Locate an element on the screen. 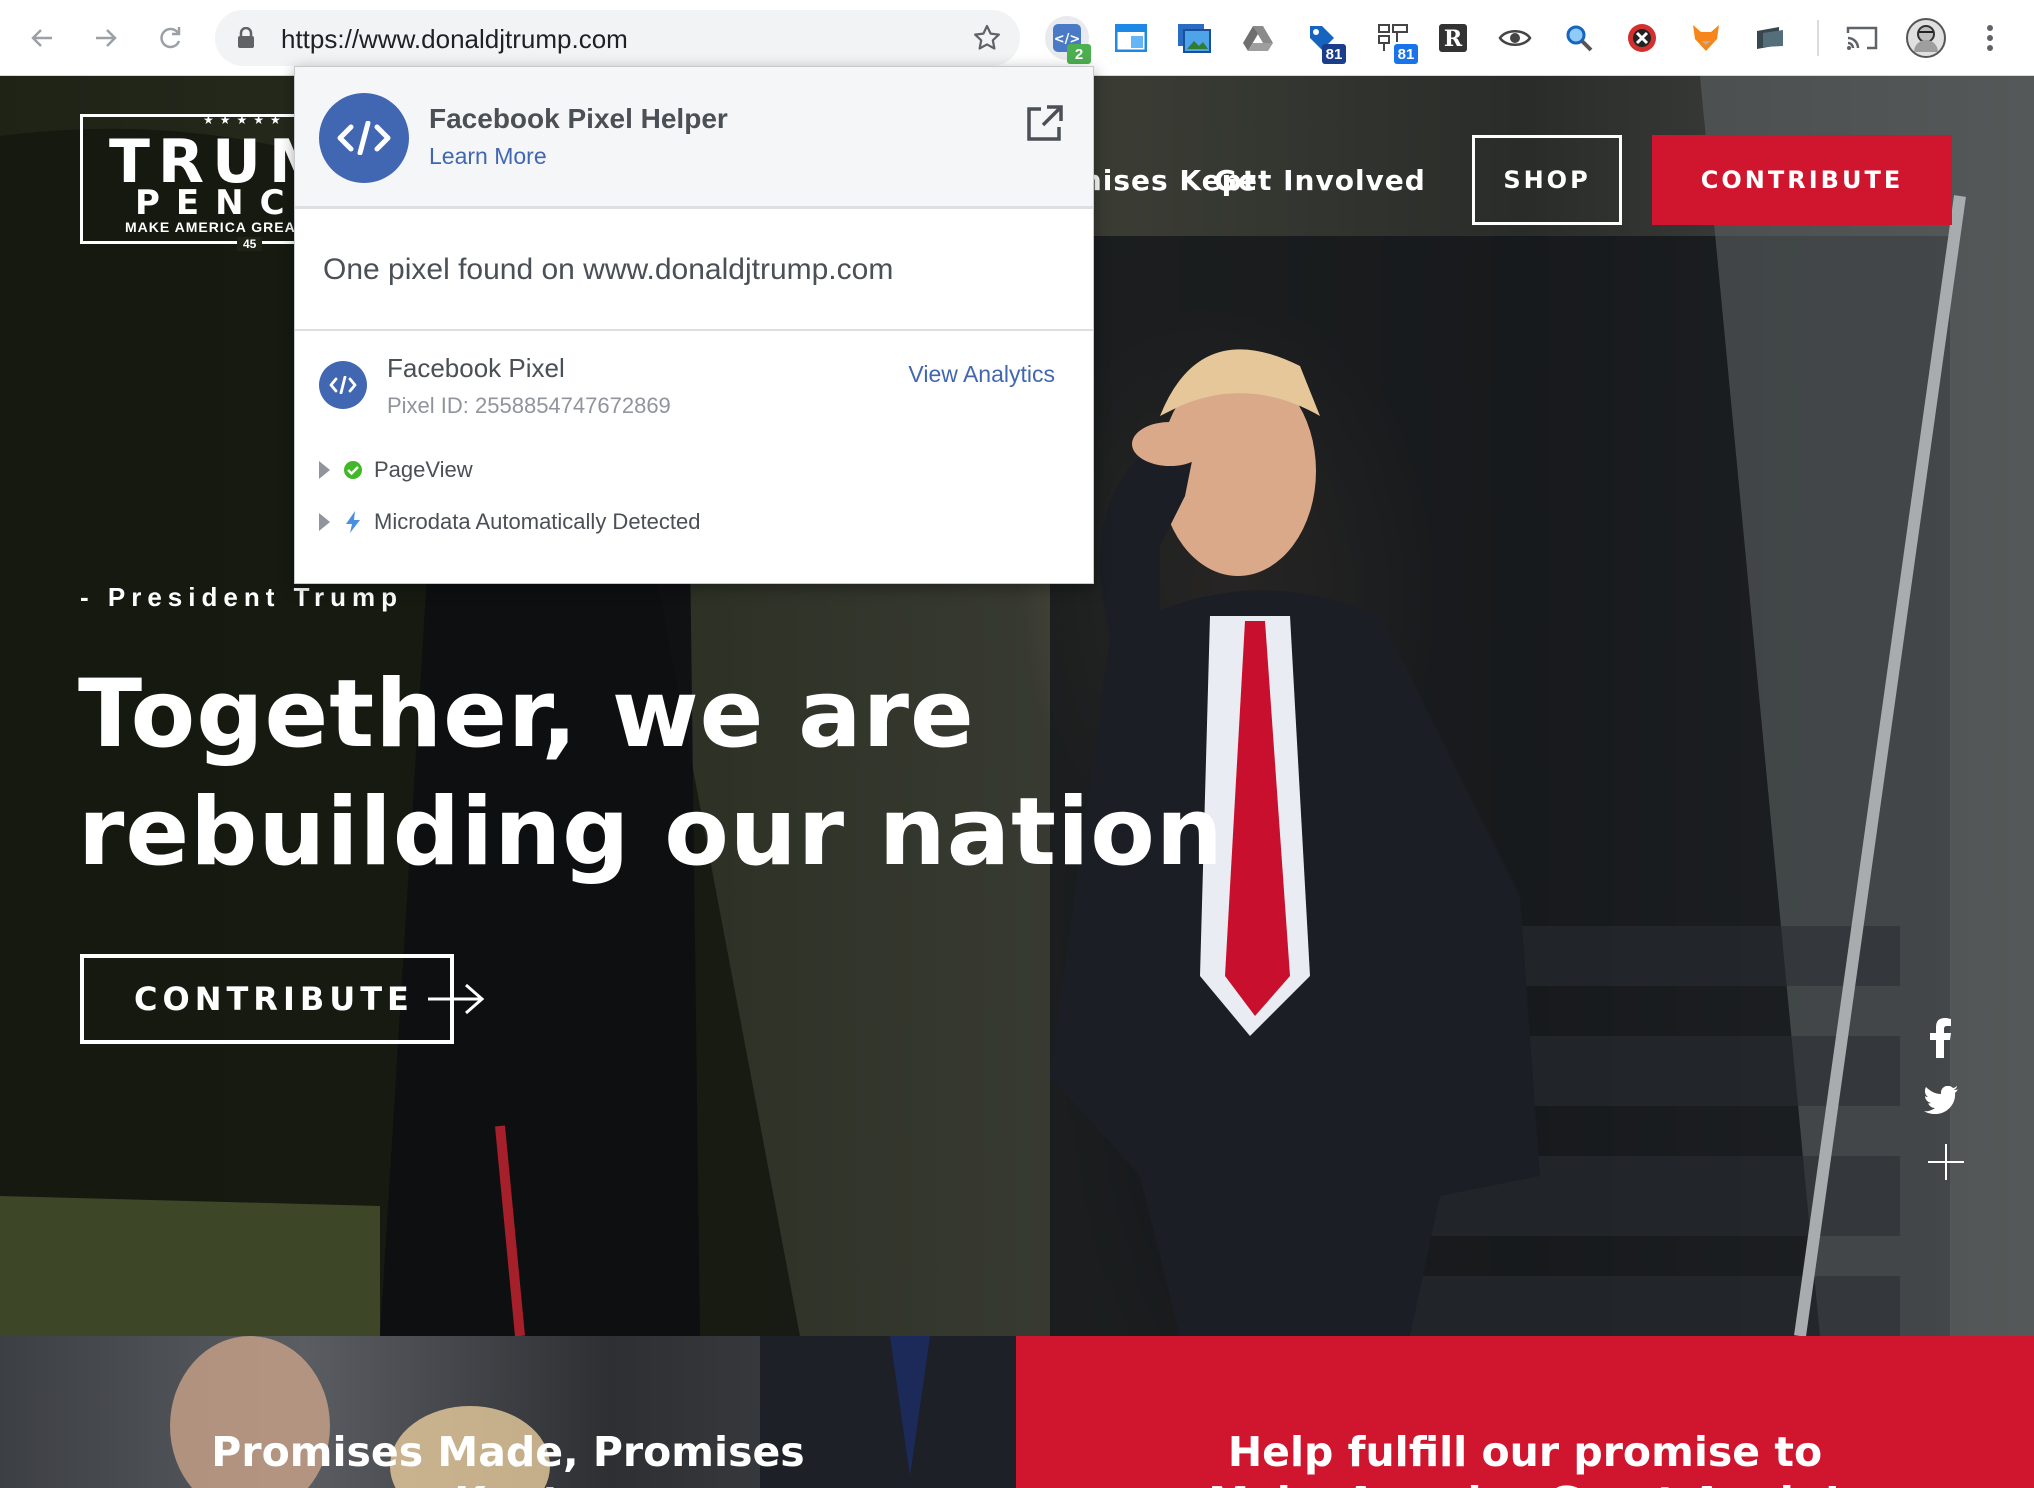 This screenshot has width=2034, height=1488. eye-icon is located at coordinates (1515, 38).